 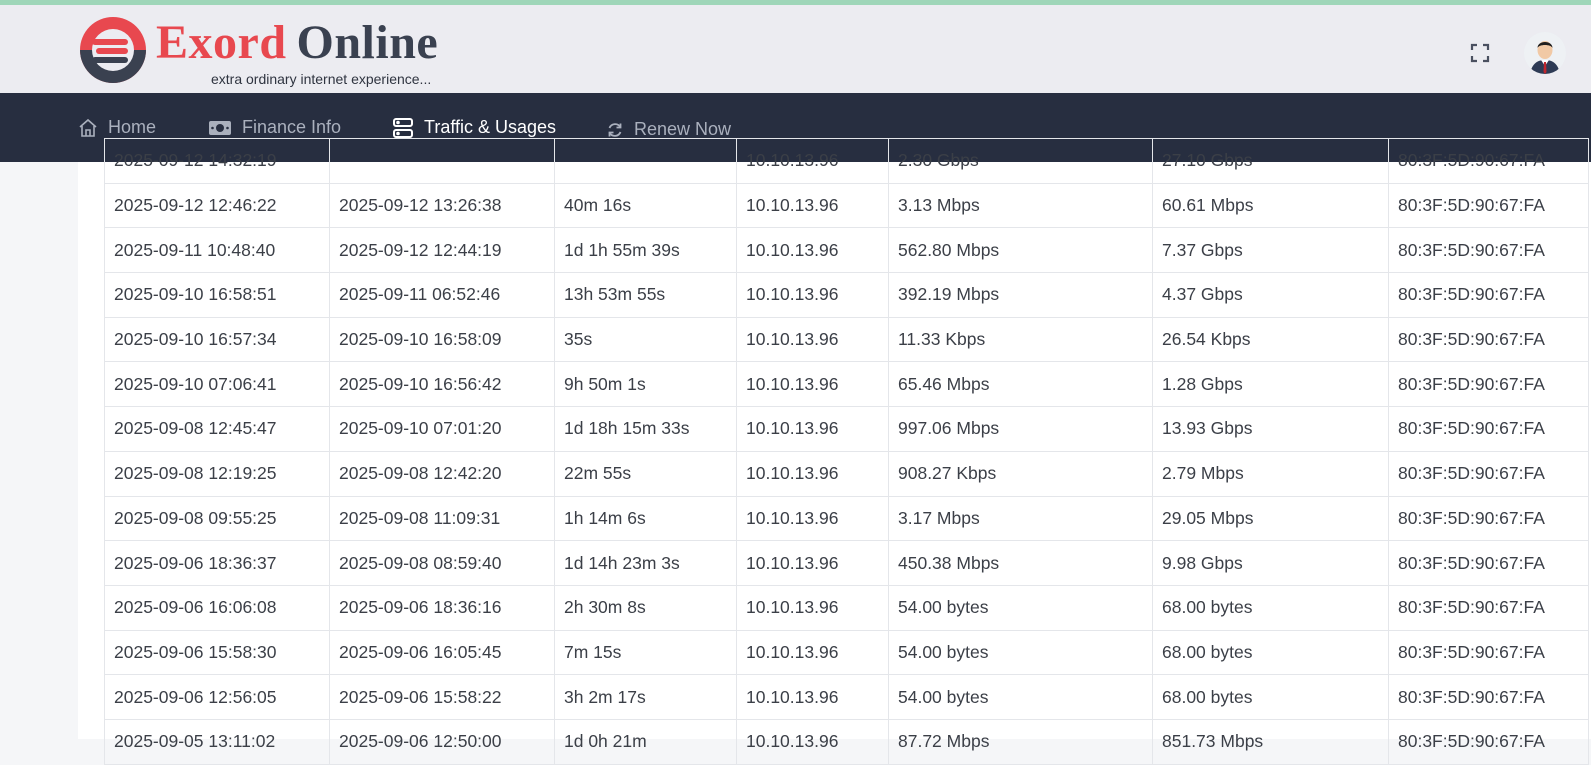 I want to click on duration-cell: 35s, so click(x=645, y=339).